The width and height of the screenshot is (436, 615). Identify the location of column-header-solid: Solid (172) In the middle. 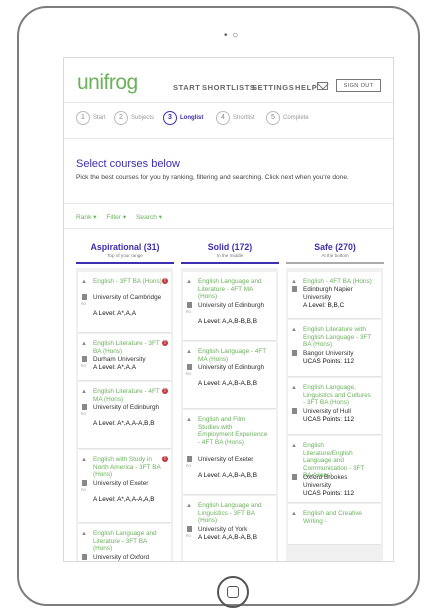
(230, 253).